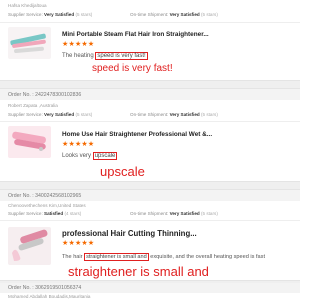 The width and height of the screenshot is (320, 300). What do you see at coordinates (132, 68) in the screenshot?
I see `annotation-caption: speed is very fast!` at bounding box center [132, 68].